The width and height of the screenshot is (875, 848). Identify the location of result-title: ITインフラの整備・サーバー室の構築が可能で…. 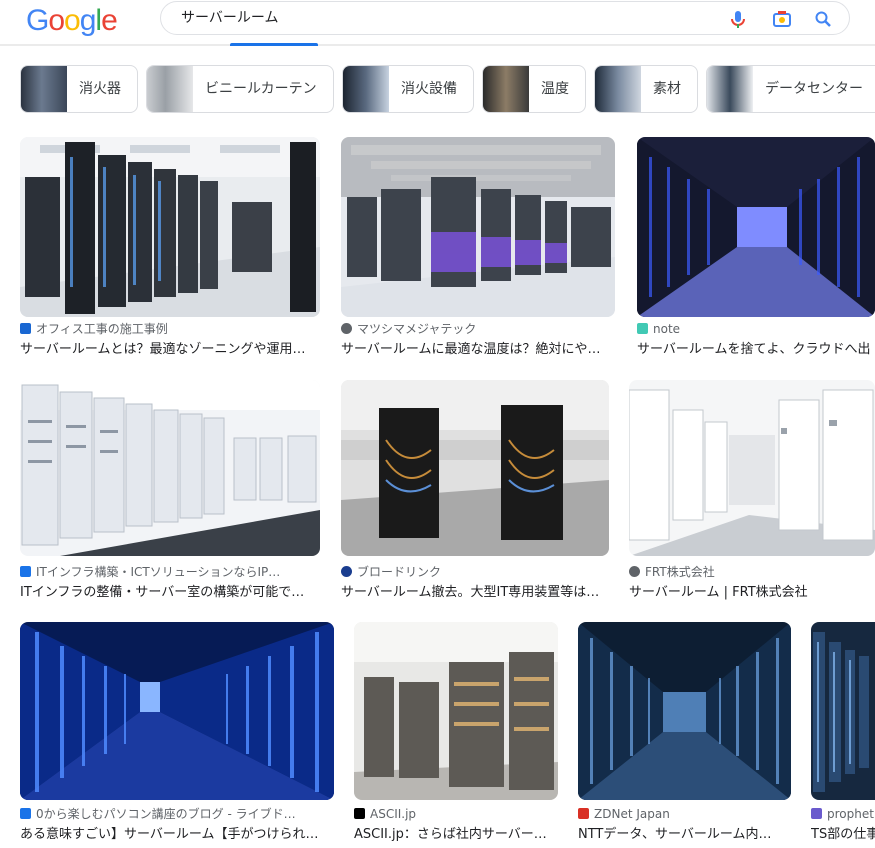
(170, 593).